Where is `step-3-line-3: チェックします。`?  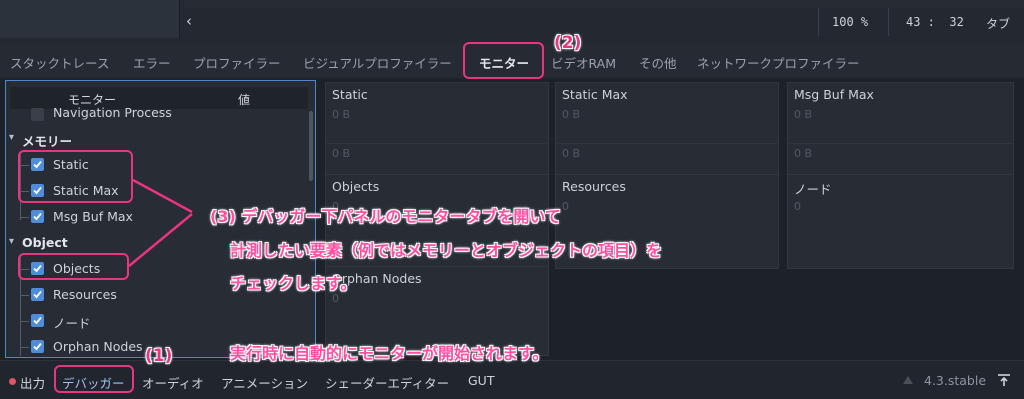 step-3-line-3: チェックします。 is located at coordinates (293, 283).